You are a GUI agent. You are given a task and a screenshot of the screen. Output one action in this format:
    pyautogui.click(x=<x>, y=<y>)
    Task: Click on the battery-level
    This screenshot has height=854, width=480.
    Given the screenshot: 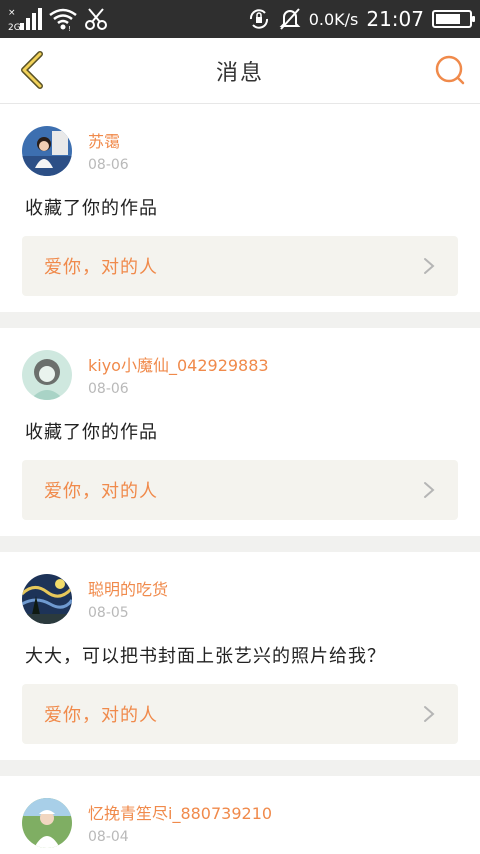 What is the action you would take?
    pyautogui.click(x=448, y=19)
    